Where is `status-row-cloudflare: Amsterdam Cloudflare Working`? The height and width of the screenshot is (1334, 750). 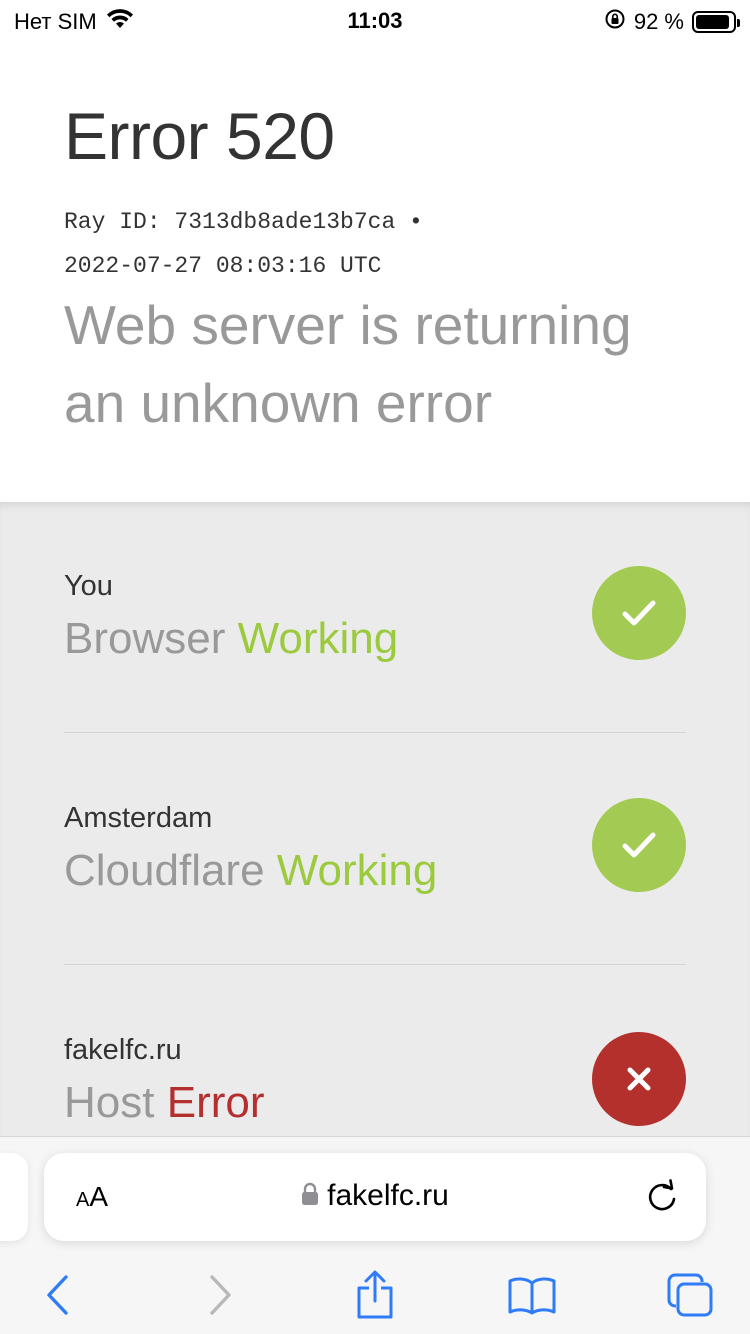 status-row-cloudflare: Amsterdam Cloudflare Working is located at coordinates (375, 914).